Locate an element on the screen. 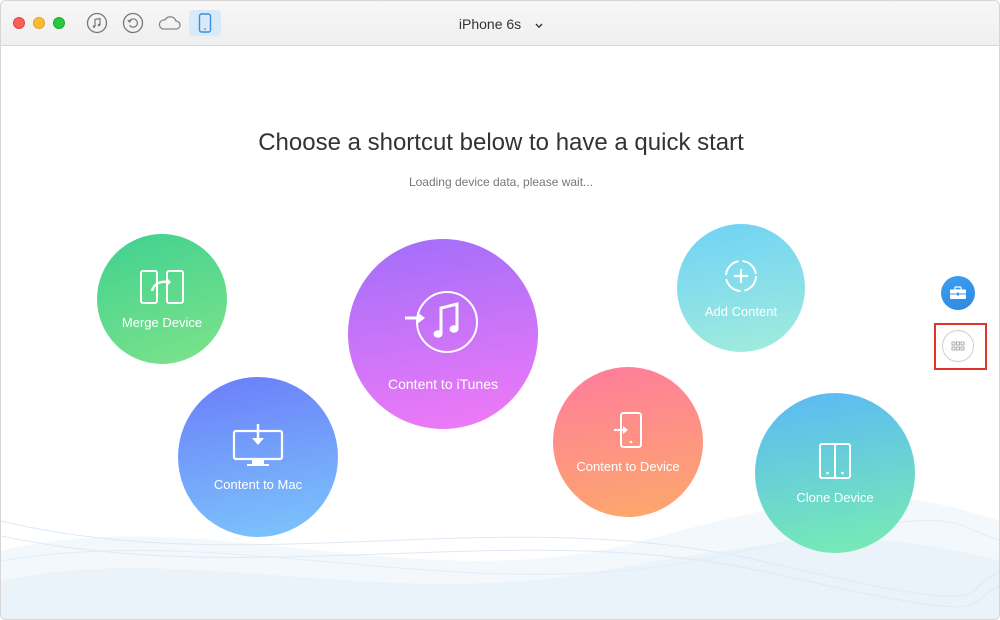 Image resolution: width=1000 pixels, height=620 pixels. highlight-box is located at coordinates (960, 346).